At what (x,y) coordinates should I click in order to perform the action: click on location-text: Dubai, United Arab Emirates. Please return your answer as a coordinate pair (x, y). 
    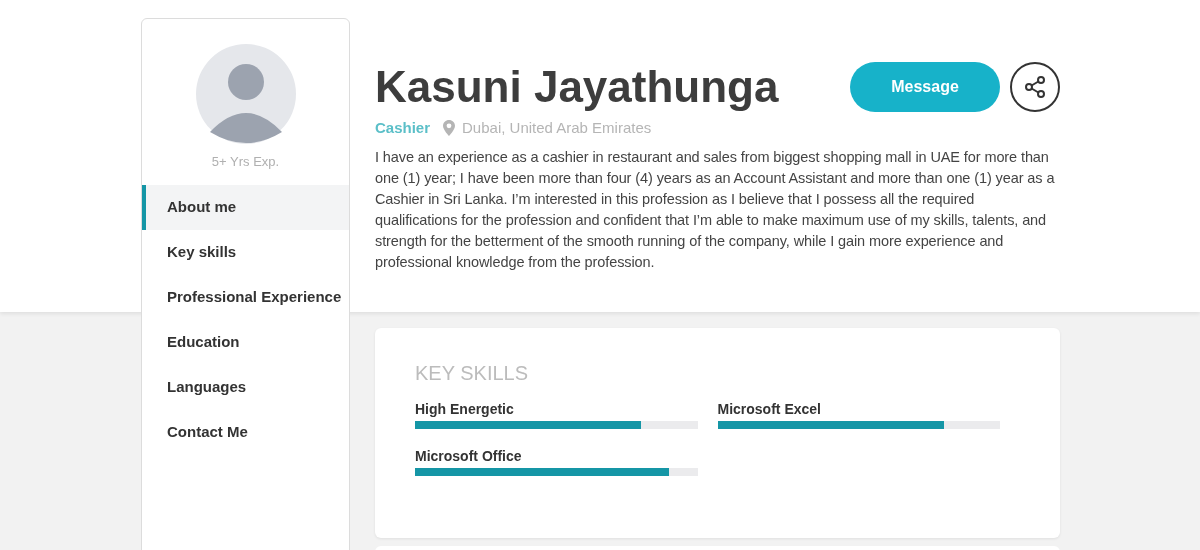
    Looking at the image, I should click on (557, 128).